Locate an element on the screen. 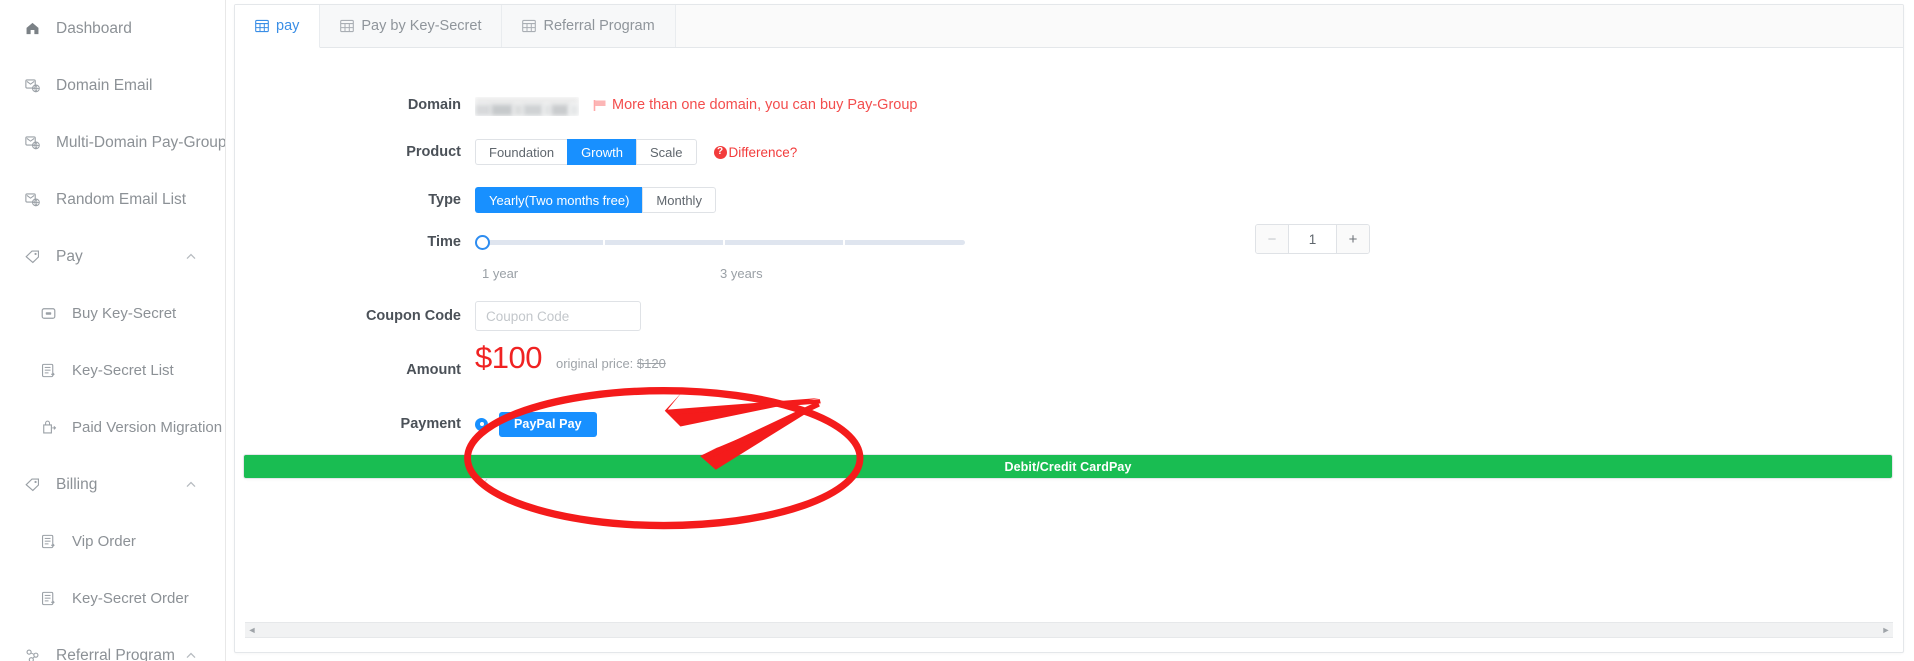  type-row: Type Yearly(Two months free) Monthly is located at coordinates (1069, 200).